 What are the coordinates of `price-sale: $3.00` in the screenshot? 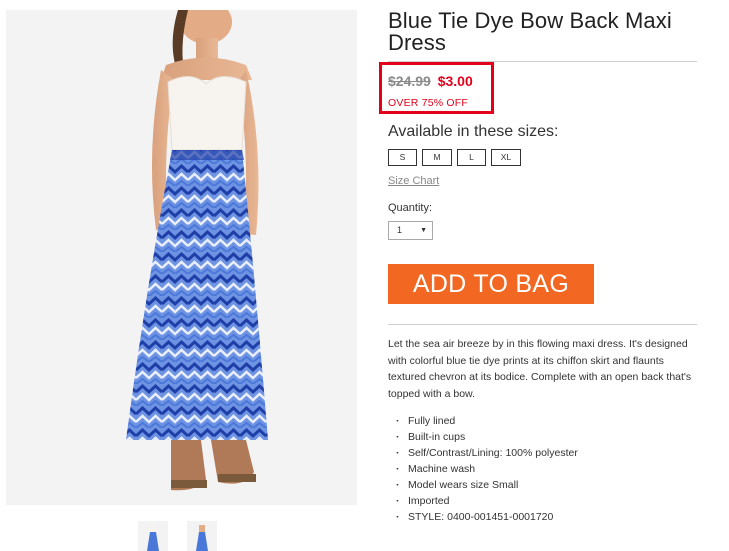 It's located at (455, 81).